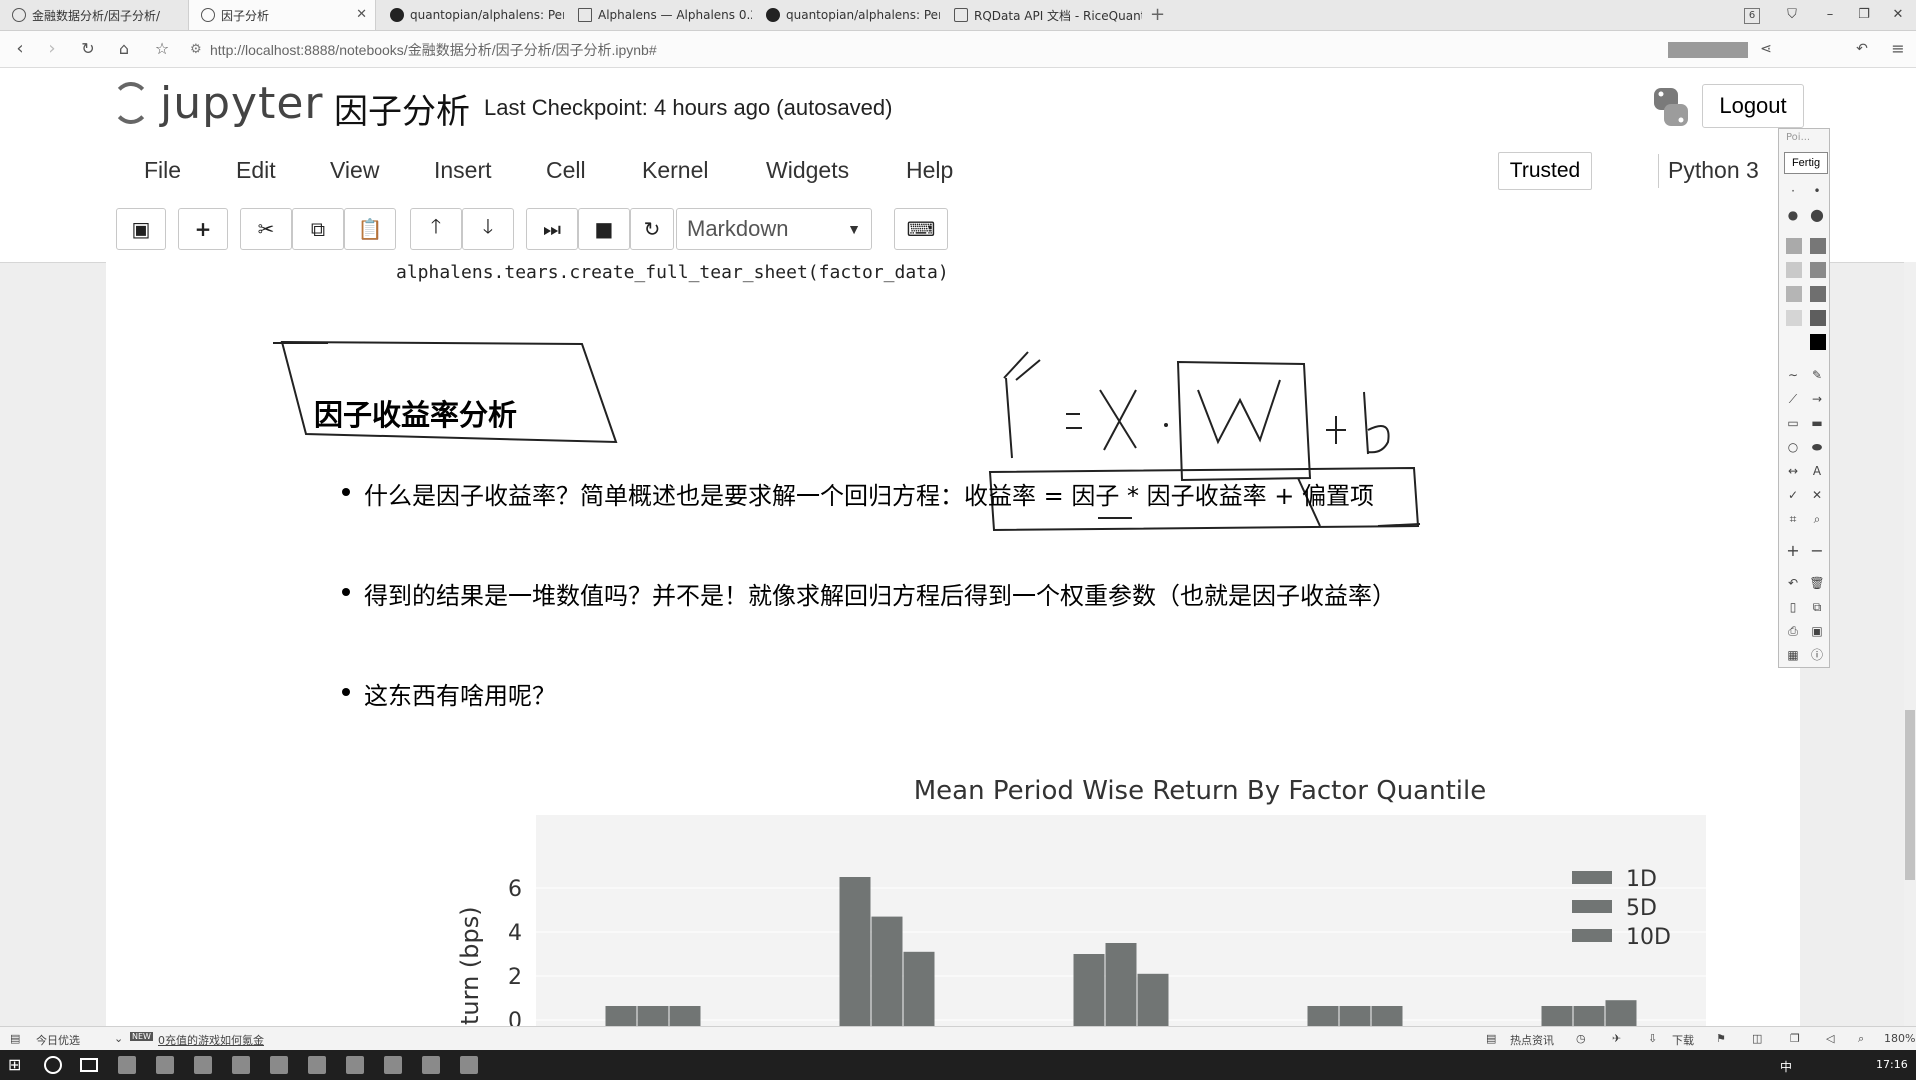  What do you see at coordinates (256, 170) in the screenshot?
I see `menu-edit: Edit` at bounding box center [256, 170].